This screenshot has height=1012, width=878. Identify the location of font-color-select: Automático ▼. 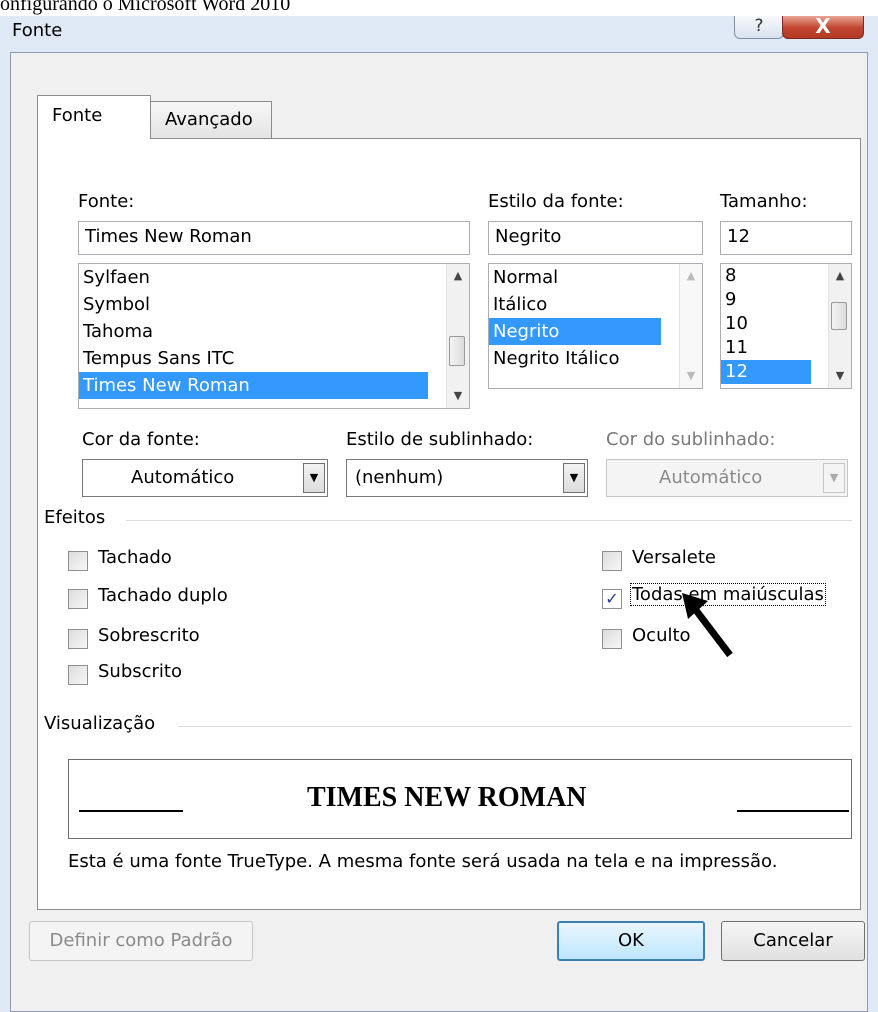
(205, 478).